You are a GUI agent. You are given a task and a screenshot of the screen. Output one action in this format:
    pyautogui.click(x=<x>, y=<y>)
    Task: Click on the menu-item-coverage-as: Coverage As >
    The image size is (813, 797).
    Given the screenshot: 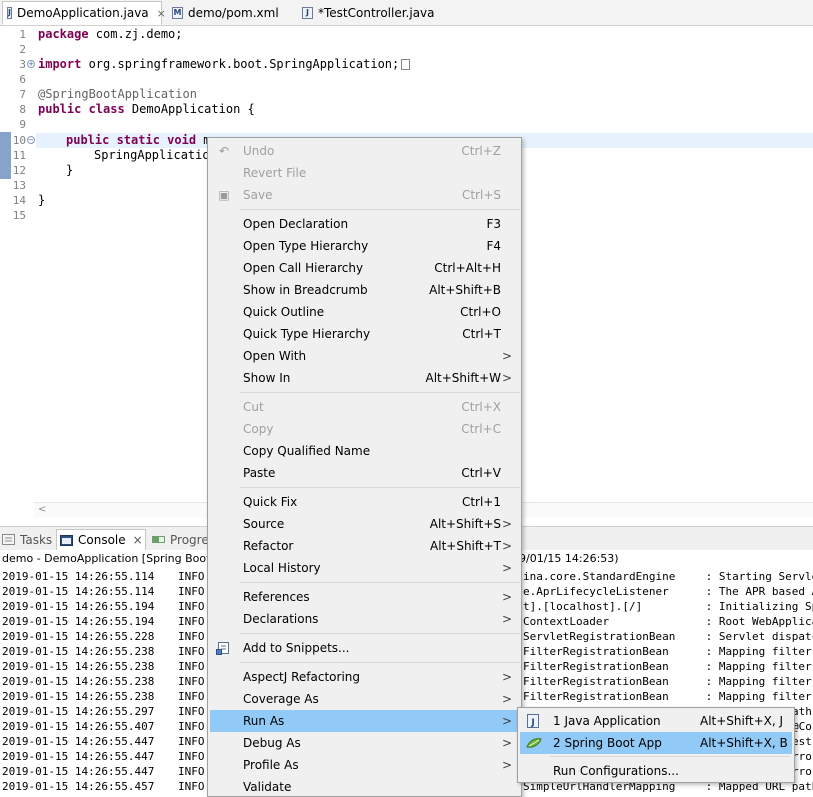 What is the action you would take?
    pyautogui.click(x=364, y=699)
    